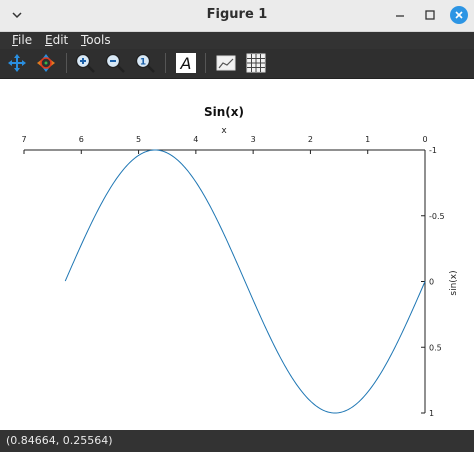 The height and width of the screenshot is (452, 474). What do you see at coordinates (367, 139) in the screenshot?
I see `x-tick-label: 1` at bounding box center [367, 139].